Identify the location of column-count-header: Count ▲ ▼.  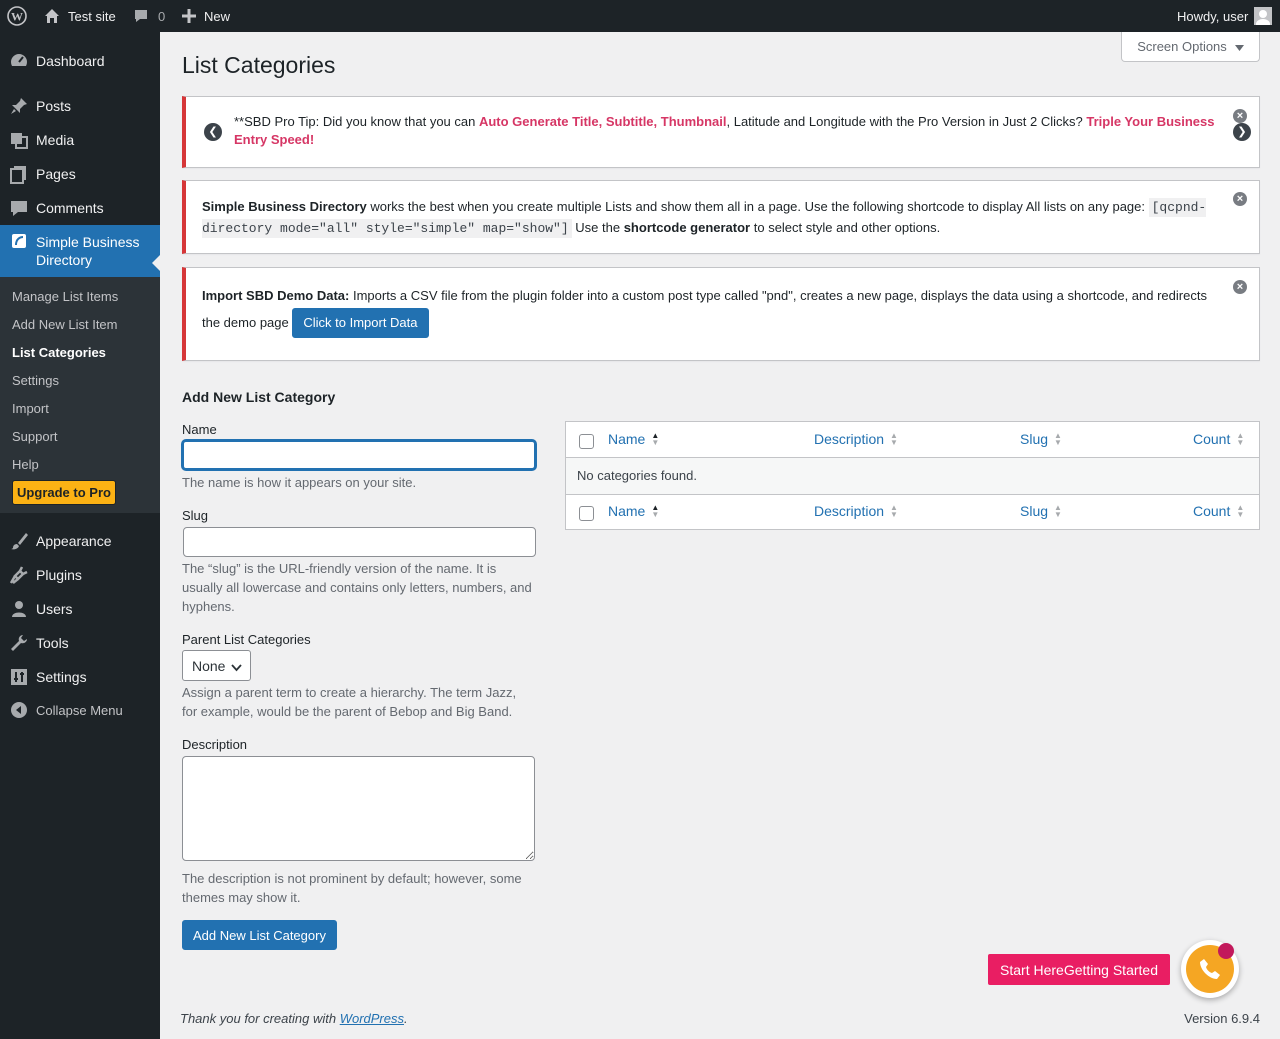
(1218, 439).